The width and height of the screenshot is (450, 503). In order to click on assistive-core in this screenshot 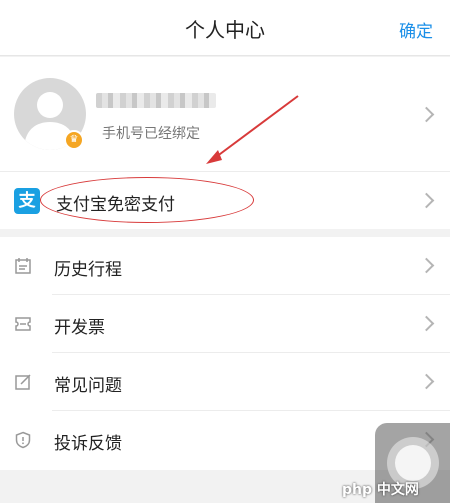, I will do `click(413, 463)`.